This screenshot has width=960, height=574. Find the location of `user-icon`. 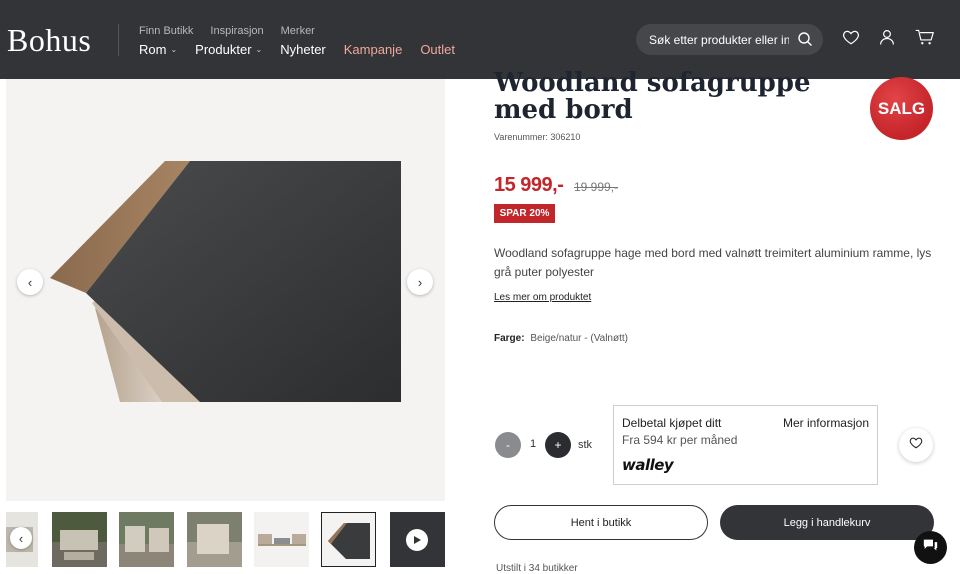

user-icon is located at coordinates (887, 39).